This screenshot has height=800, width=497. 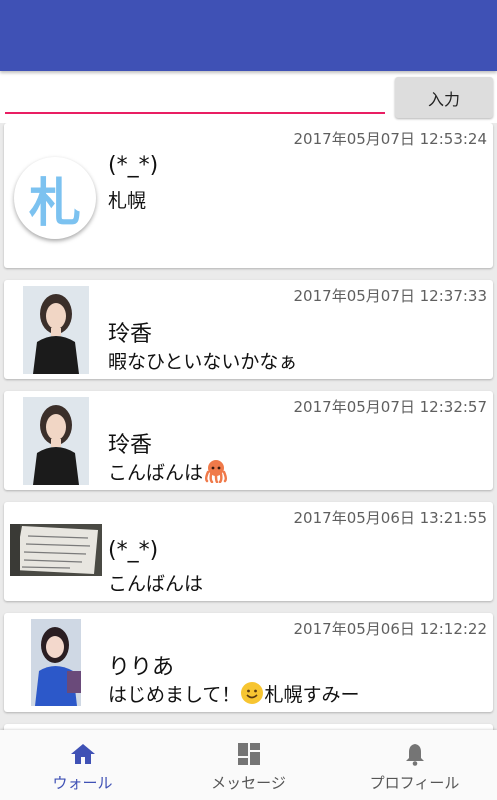 I want to click on nav-profile: プロフィール, so click(x=414, y=765).